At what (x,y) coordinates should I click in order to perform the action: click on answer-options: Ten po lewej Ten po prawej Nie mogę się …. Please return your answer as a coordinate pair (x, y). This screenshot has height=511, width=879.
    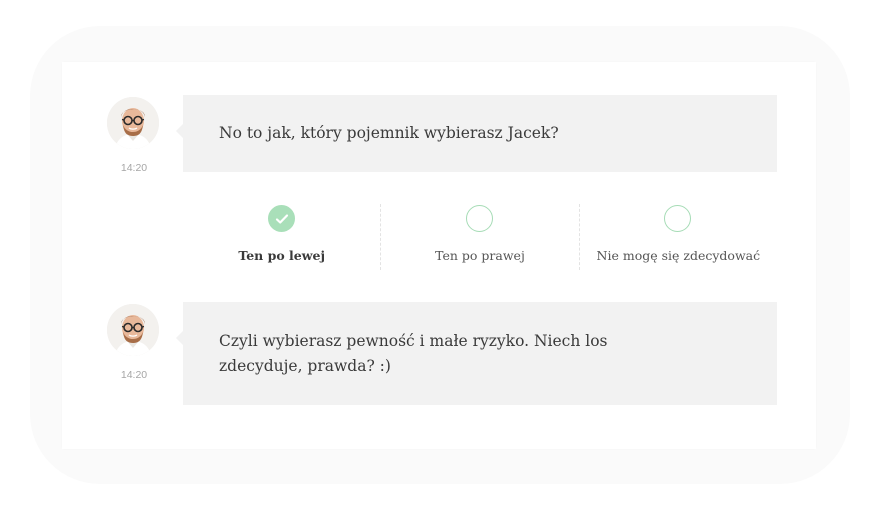
    Looking at the image, I should click on (480, 237).